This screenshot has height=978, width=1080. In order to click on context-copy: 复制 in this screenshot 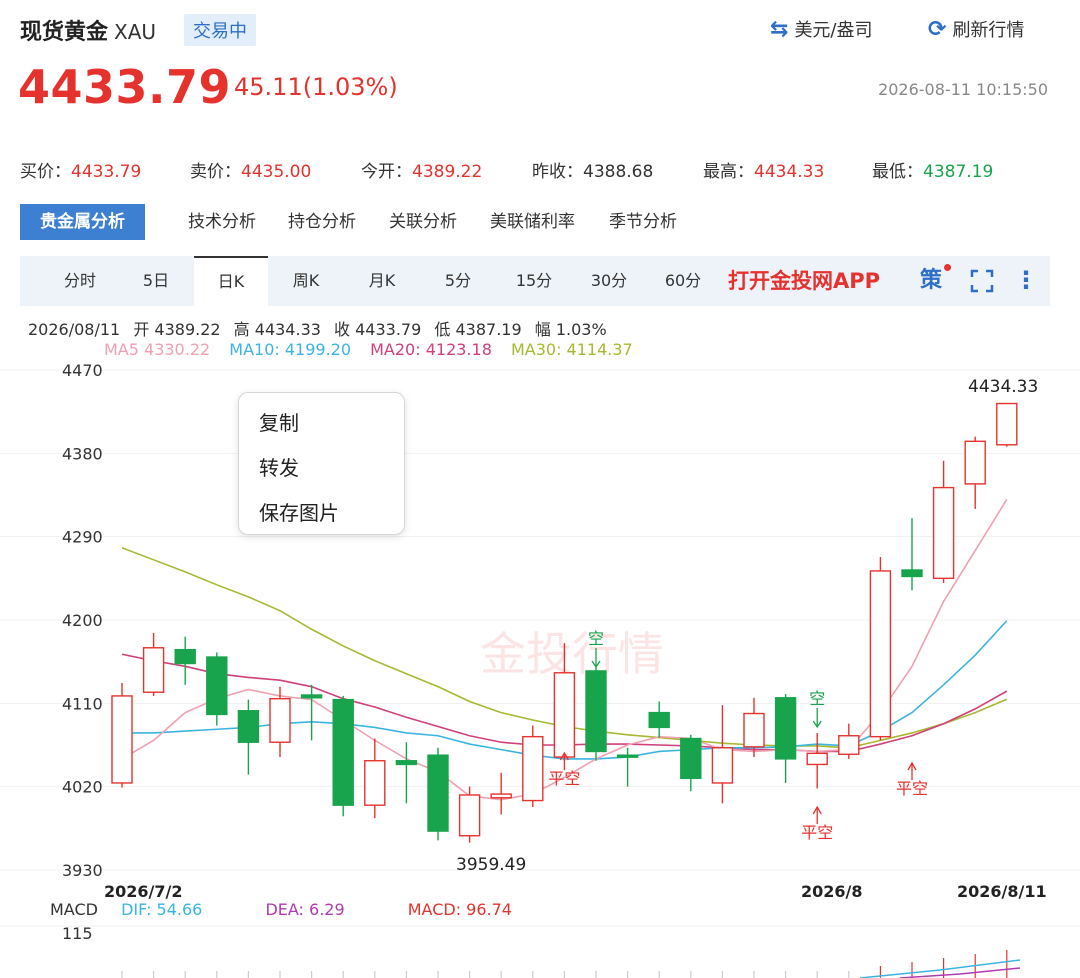, I will do `click(279, 421)`.